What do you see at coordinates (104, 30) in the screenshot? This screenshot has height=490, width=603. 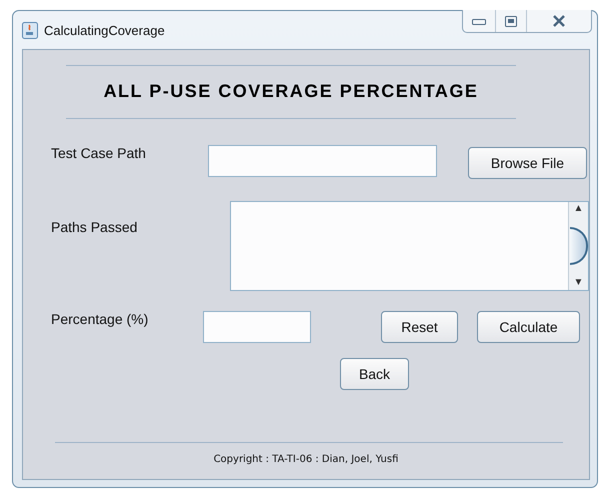 I see `window-title: CalculatingCoverage` at bounding box center [104, 30].